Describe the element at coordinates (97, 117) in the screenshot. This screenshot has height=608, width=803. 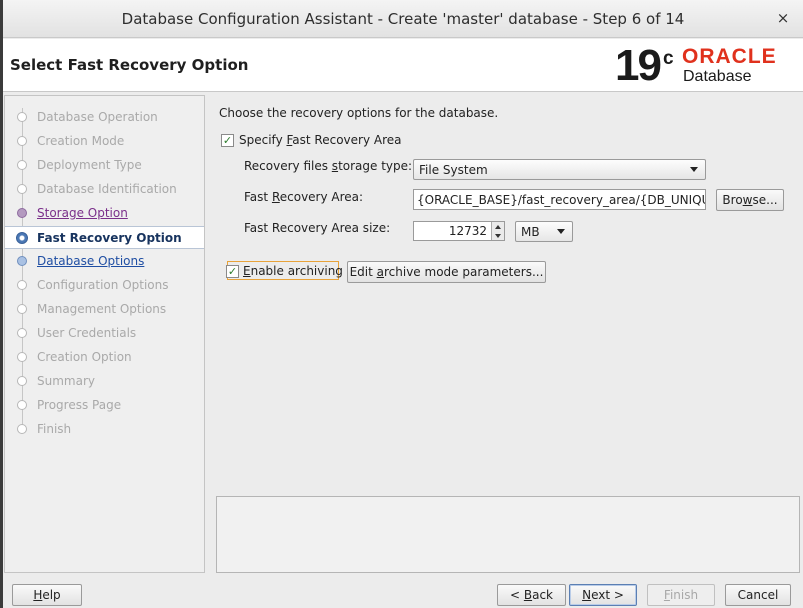
I see `nav-step-label: Database Operation` at that location.